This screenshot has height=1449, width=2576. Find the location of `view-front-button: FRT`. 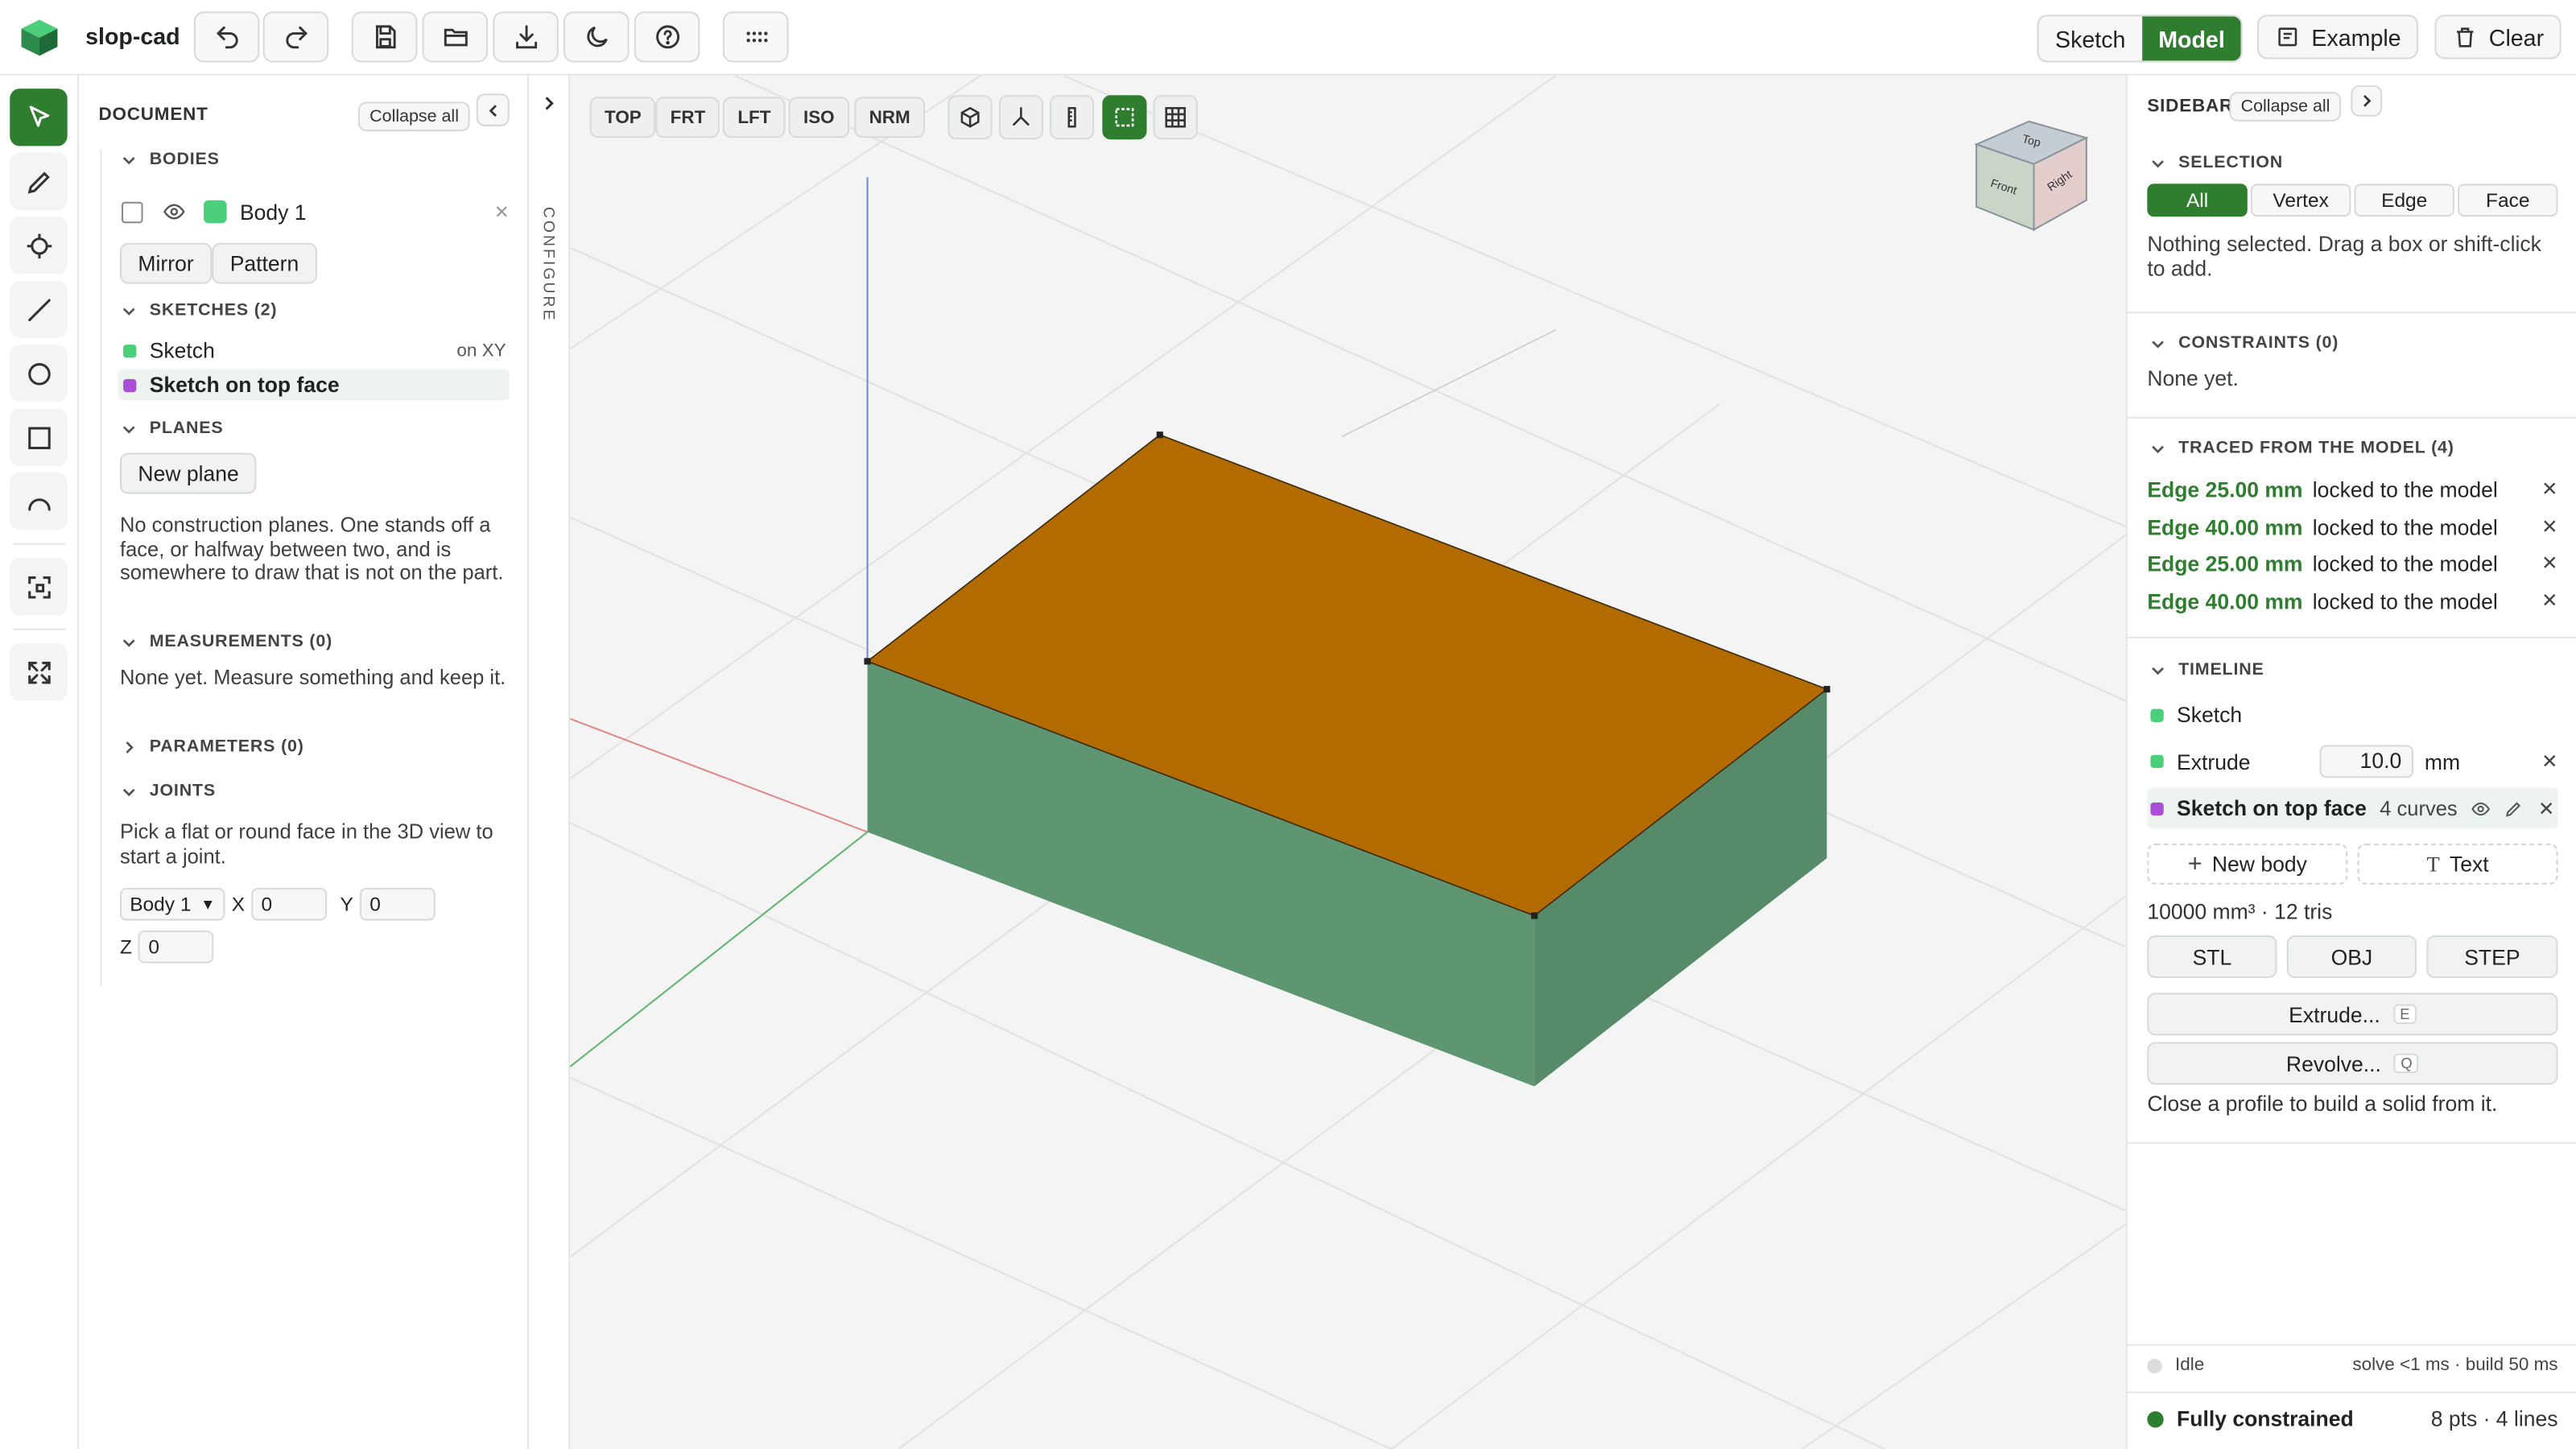

view-front-button: FRT is located at coordinates (687, 117).